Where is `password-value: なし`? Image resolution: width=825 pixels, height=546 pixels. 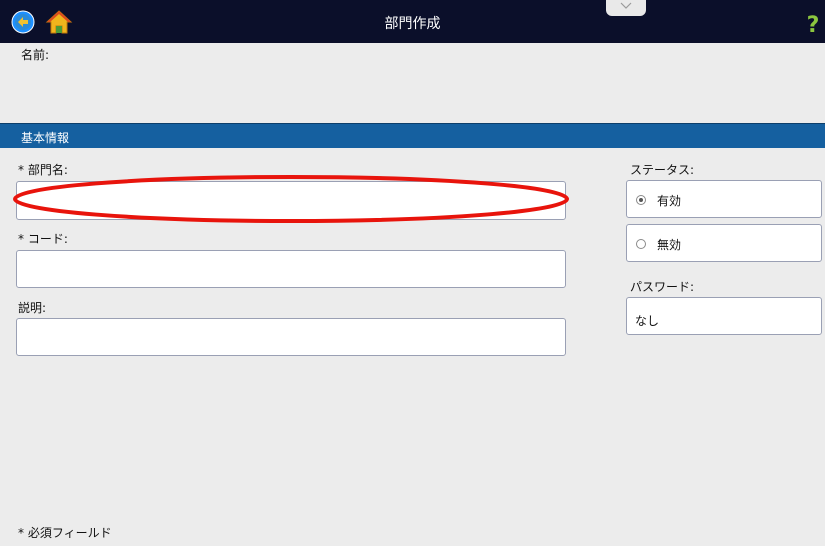
password-value: なし is located at coordinates (647, 321).